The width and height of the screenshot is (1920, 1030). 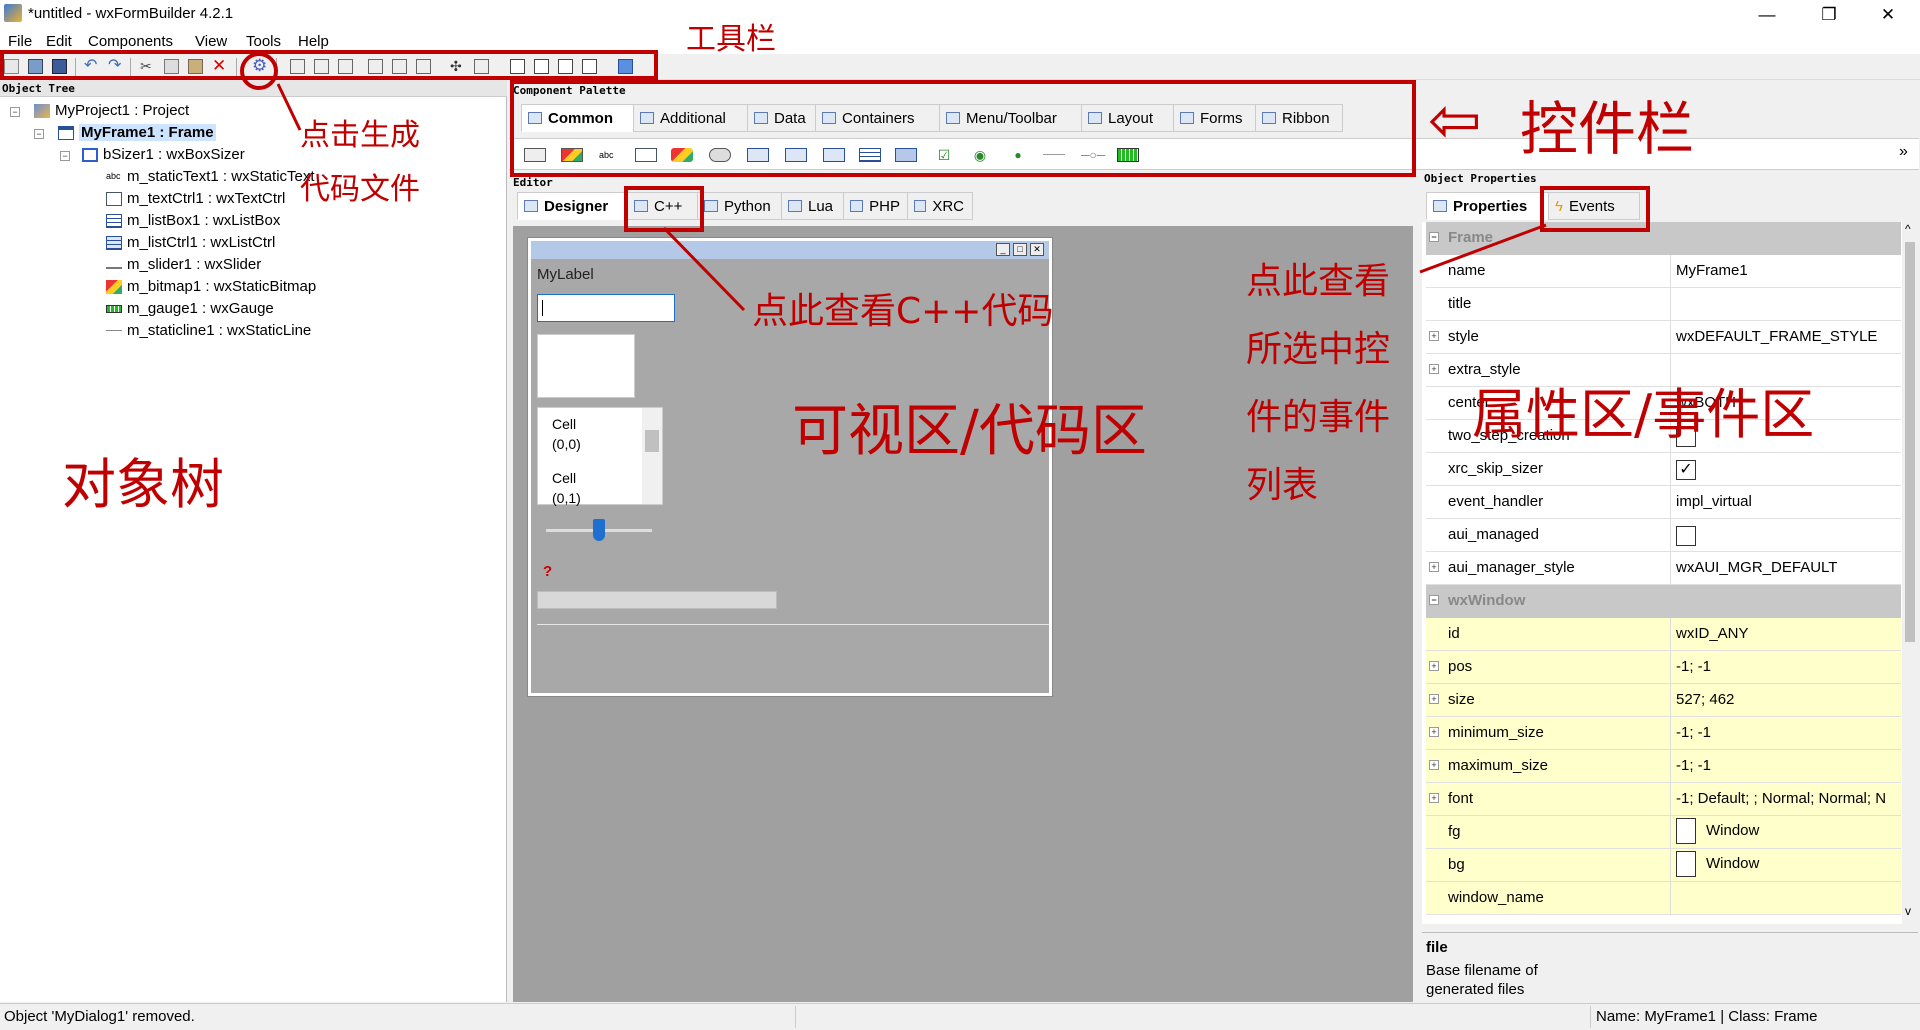 I want to click on annotation-events-line1: 点此查看, so click(x=1318, y=281).